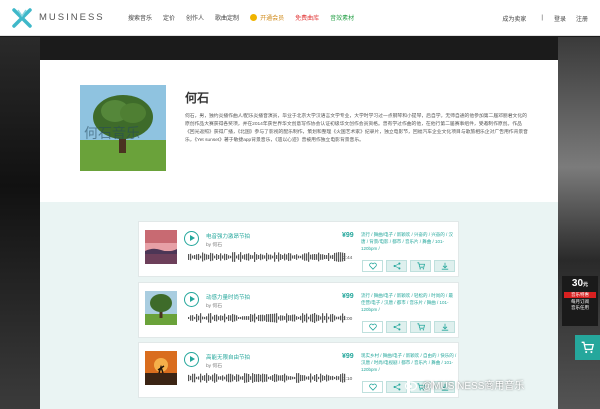  What do you see at coordinates (169, 17) in the screenshot?
I see `nav-pricing: 定价` at bounding box center [169, 17].